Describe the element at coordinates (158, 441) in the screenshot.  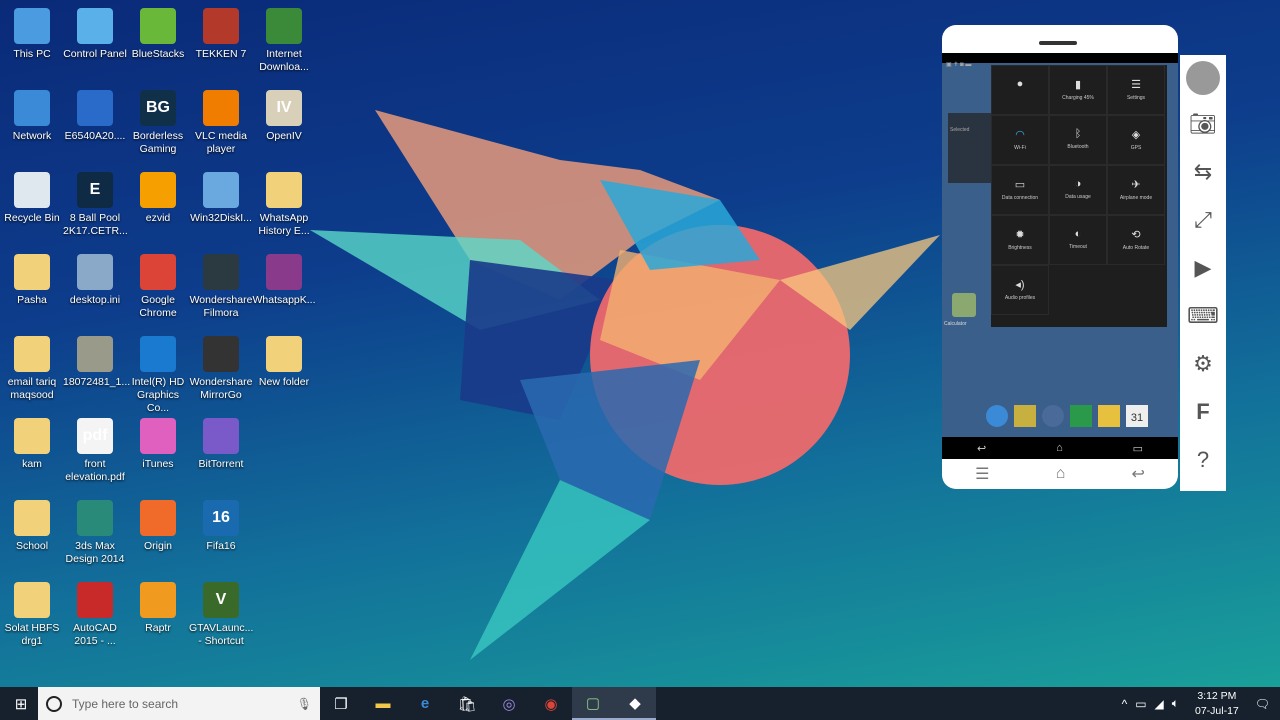
I see `desktop-icon: iTunes` at that location.